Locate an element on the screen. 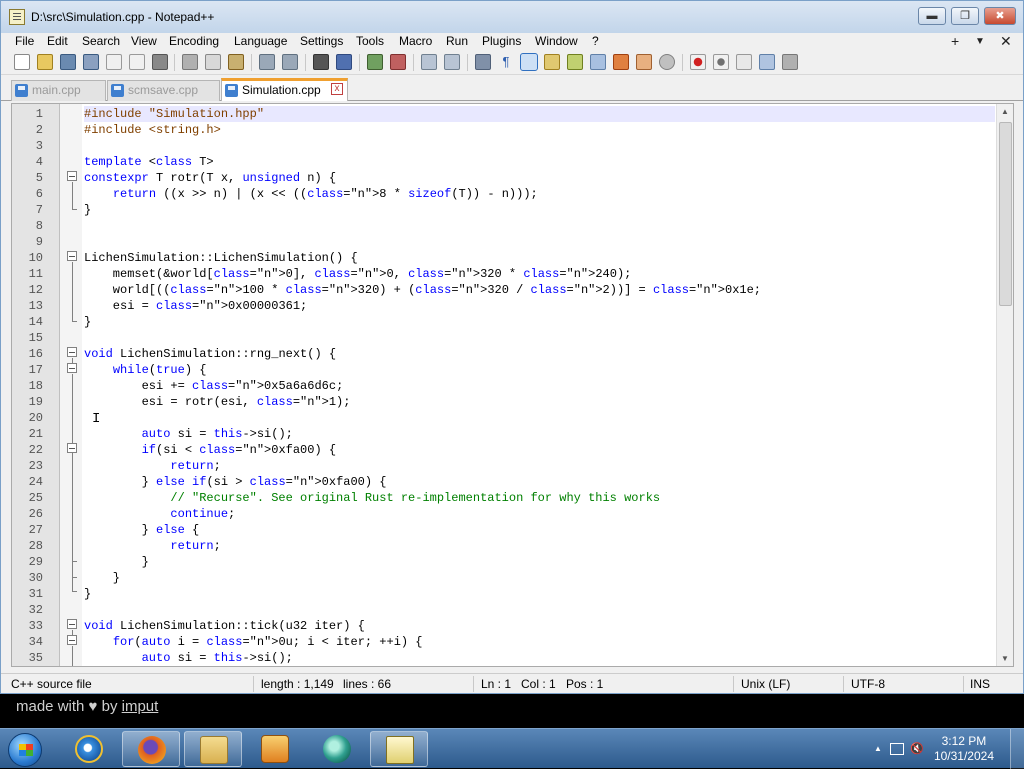 Image resolution: width=1024 pixels, height=769 pixels. taskbar-internet-explorer is located at coordinates (89, 749).